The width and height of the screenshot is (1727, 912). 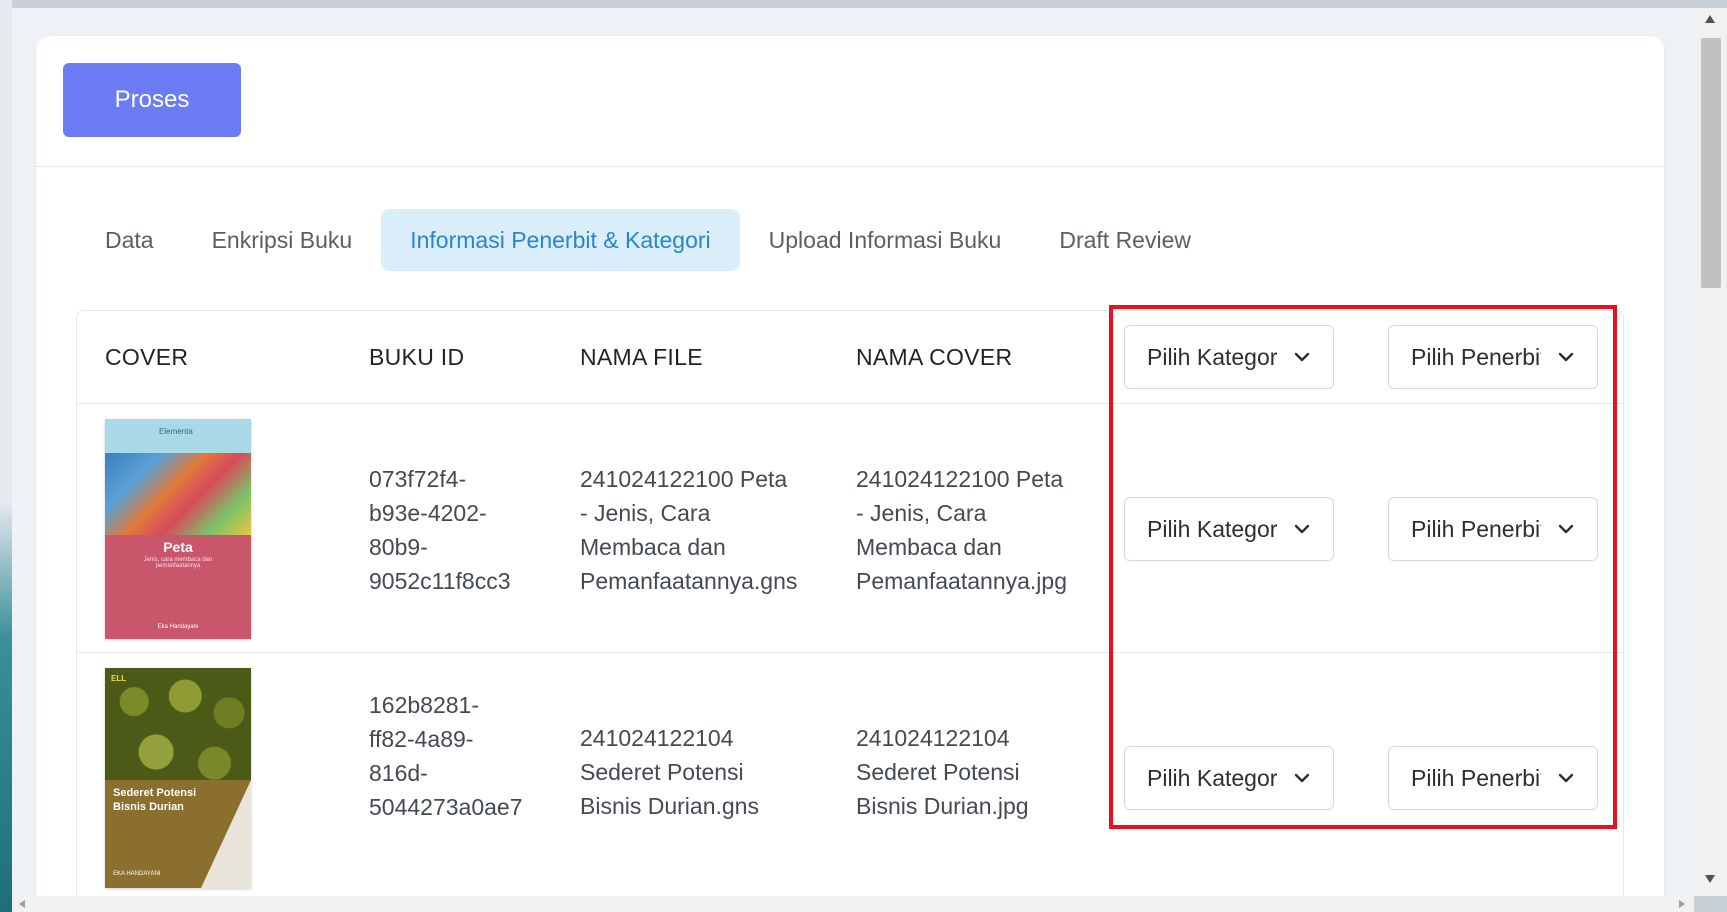 What do you see at coordinates (178, 724) in the screenshot?
I see `durian-illustration` at bounding box center [178, 724].